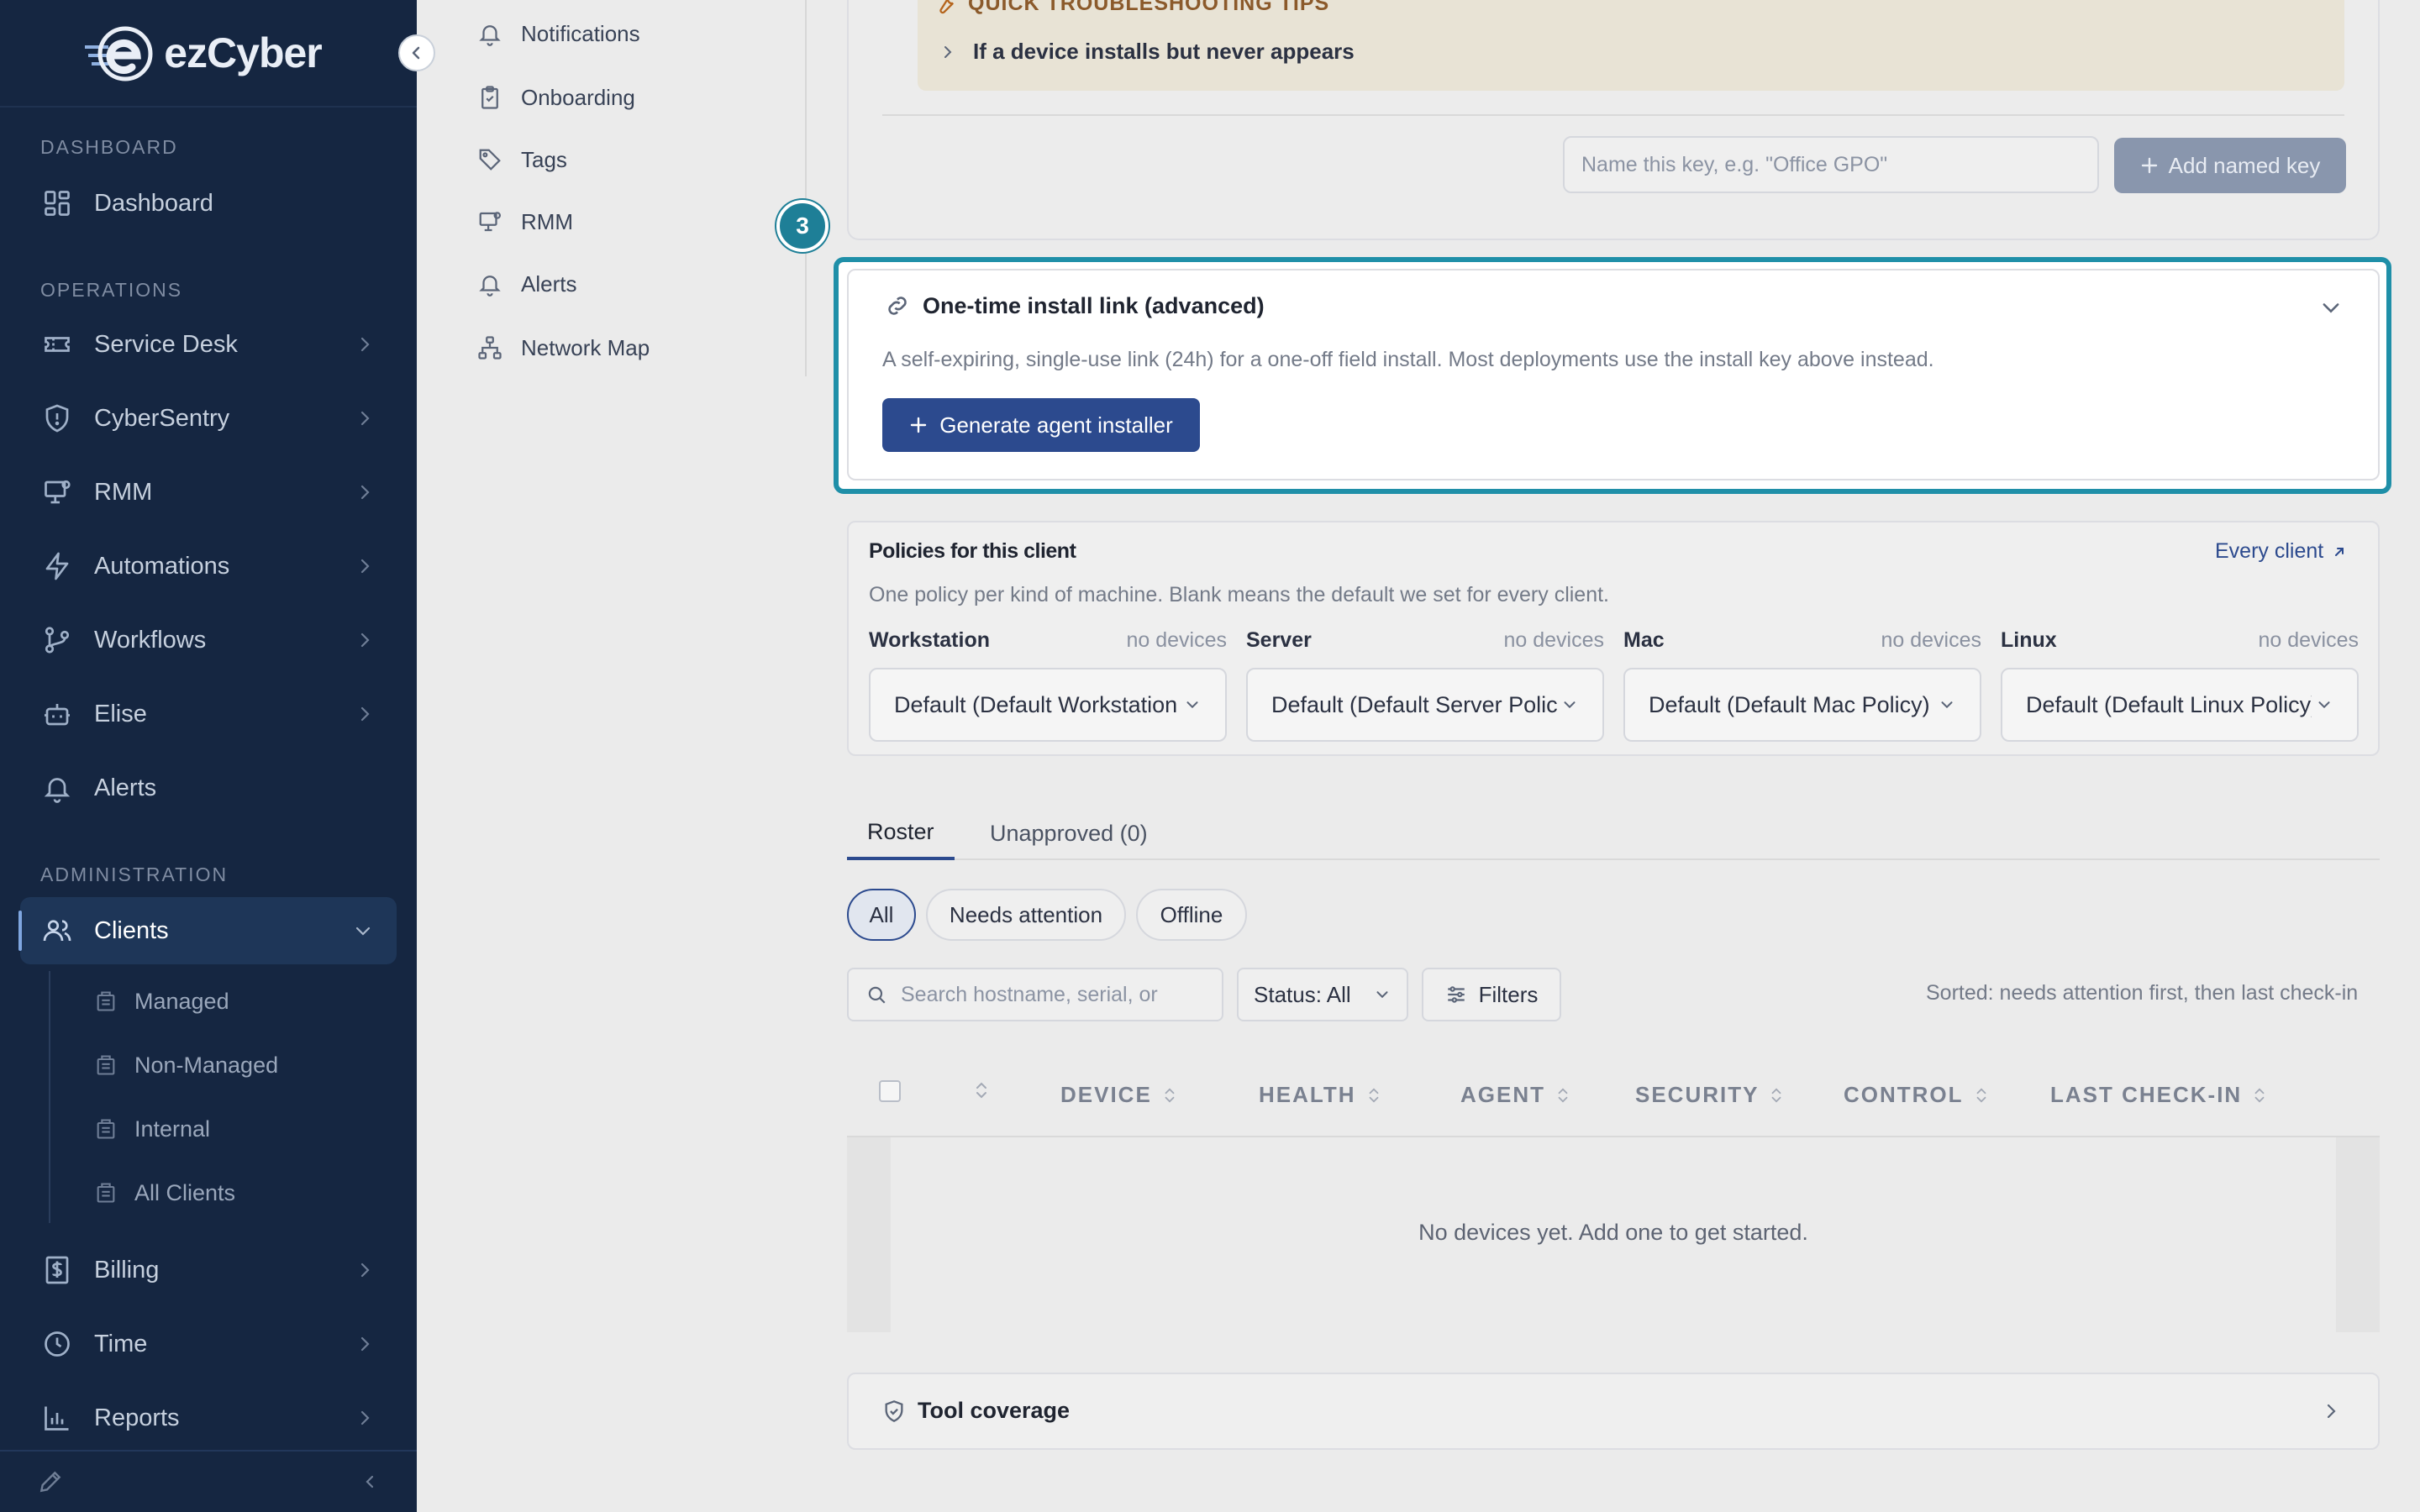  Describe the element at coordinates (121, 1343) in the screenshot. I see `sidebar-item-label: Time` at that location.